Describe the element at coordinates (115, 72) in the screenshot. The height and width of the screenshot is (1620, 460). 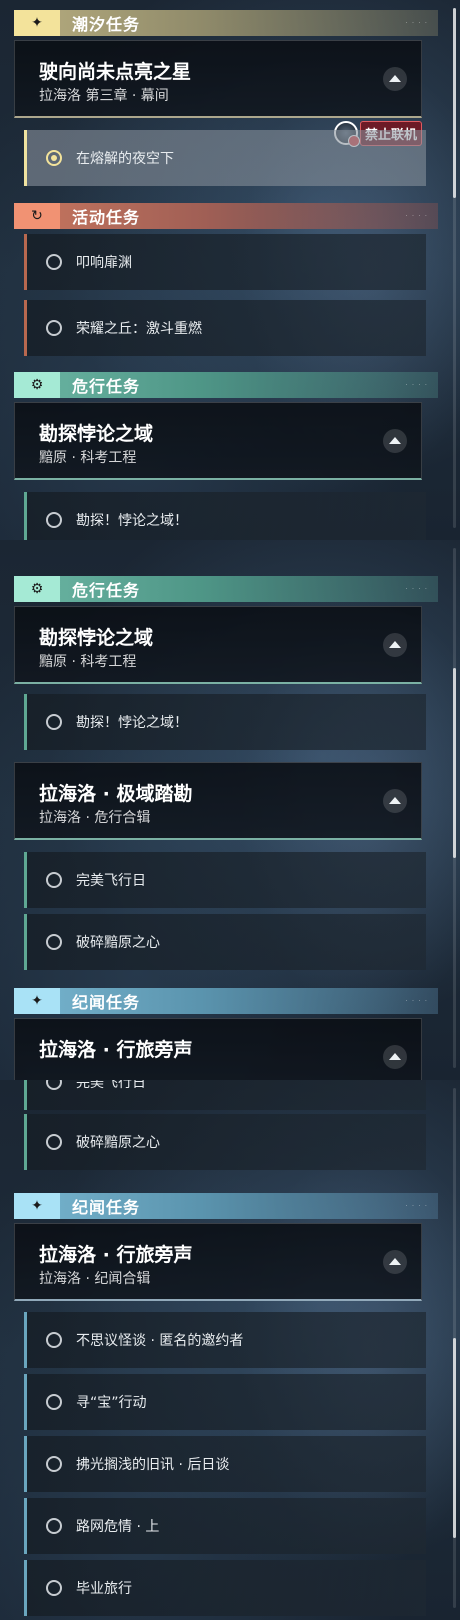
I see `quest-title: 驶向尚未点亮之星` at that location.